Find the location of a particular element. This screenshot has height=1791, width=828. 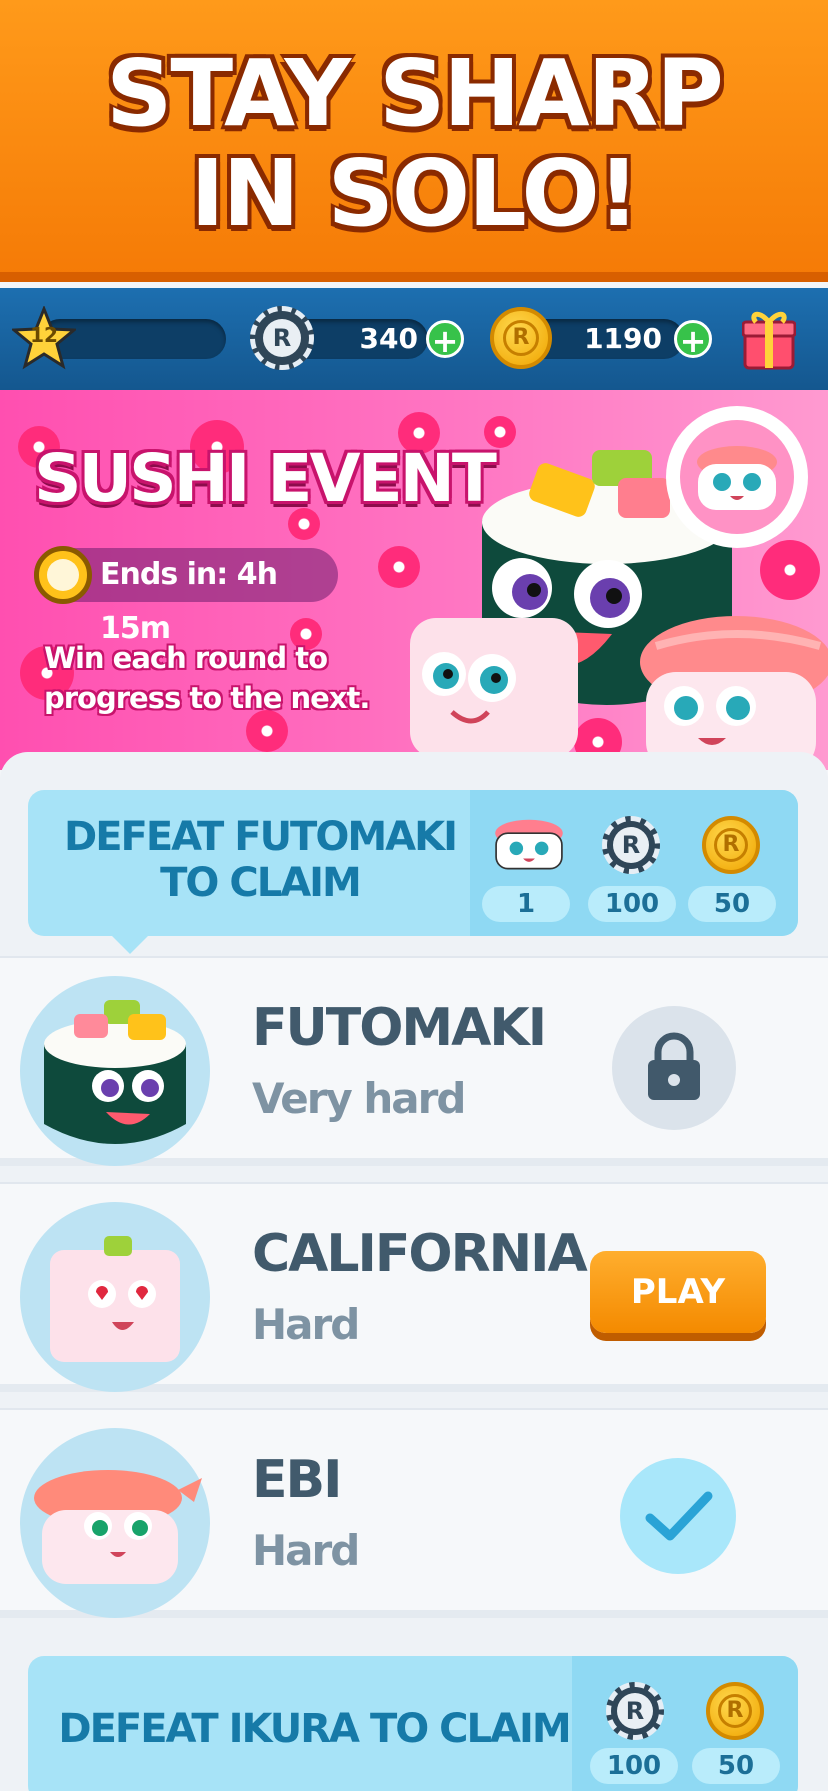

level-number: 12 is located at coordinates (44, 335).